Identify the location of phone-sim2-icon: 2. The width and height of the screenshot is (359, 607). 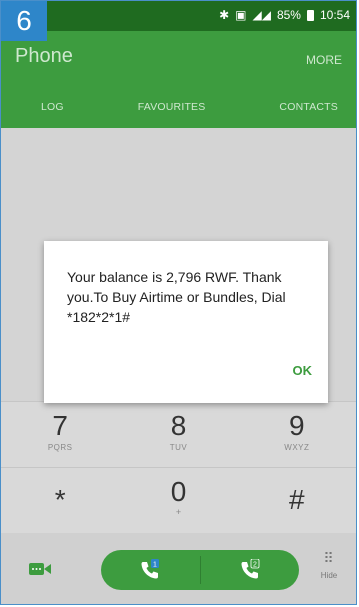
(250, 569).